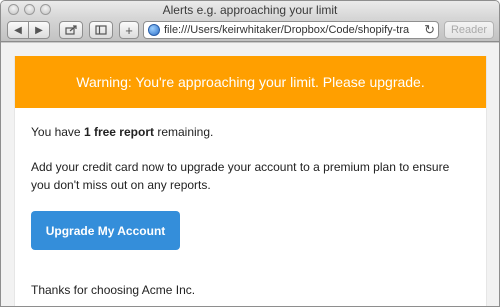  I want to click on forward-button: ▶, so click(39, 30).